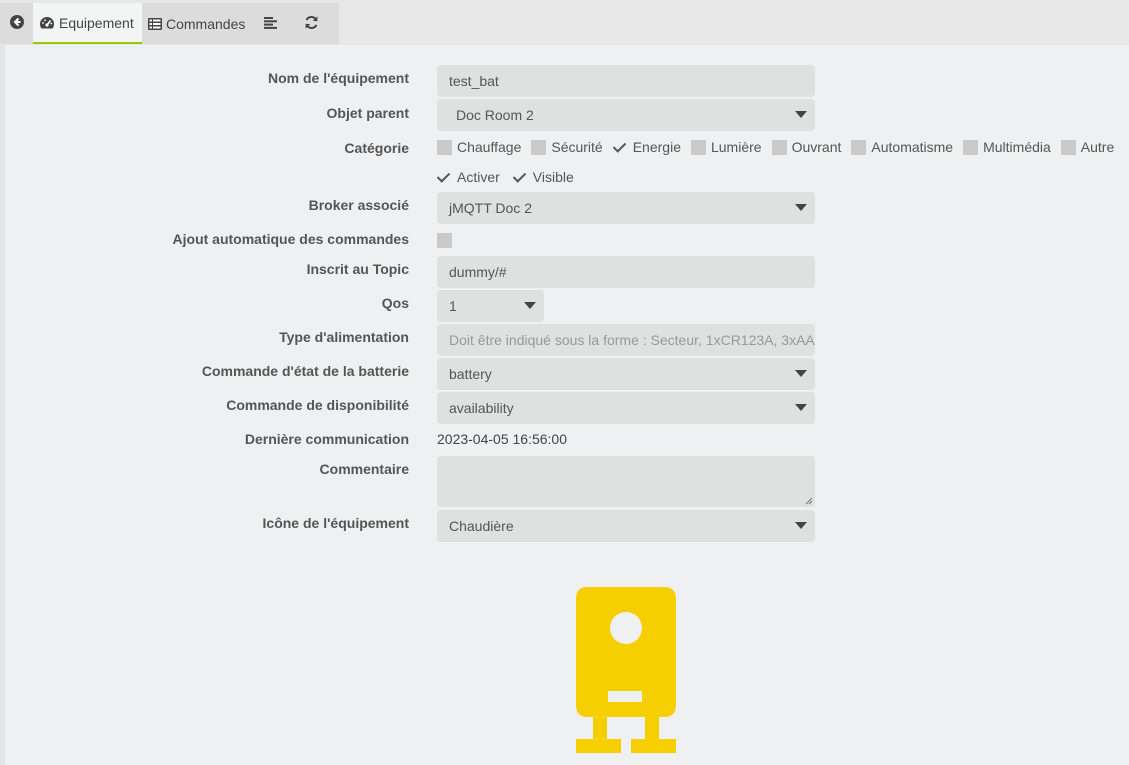 Image resolution: width=1129 pixels, height=765 pixels. What do you see at coordinates (577, 147) in the screenshot?
I see `checkbox-label: Sécurité` at bounding box center [577, 147].